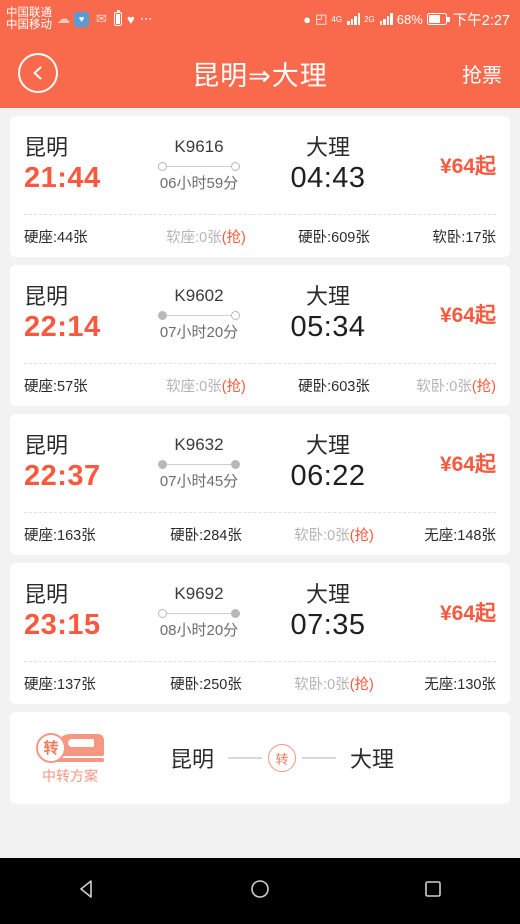 This screenshot has height=924, width=520. Describe the element at coordinates (62, 476) in the screenshot. I see `departure-time: 22:37` at that location.